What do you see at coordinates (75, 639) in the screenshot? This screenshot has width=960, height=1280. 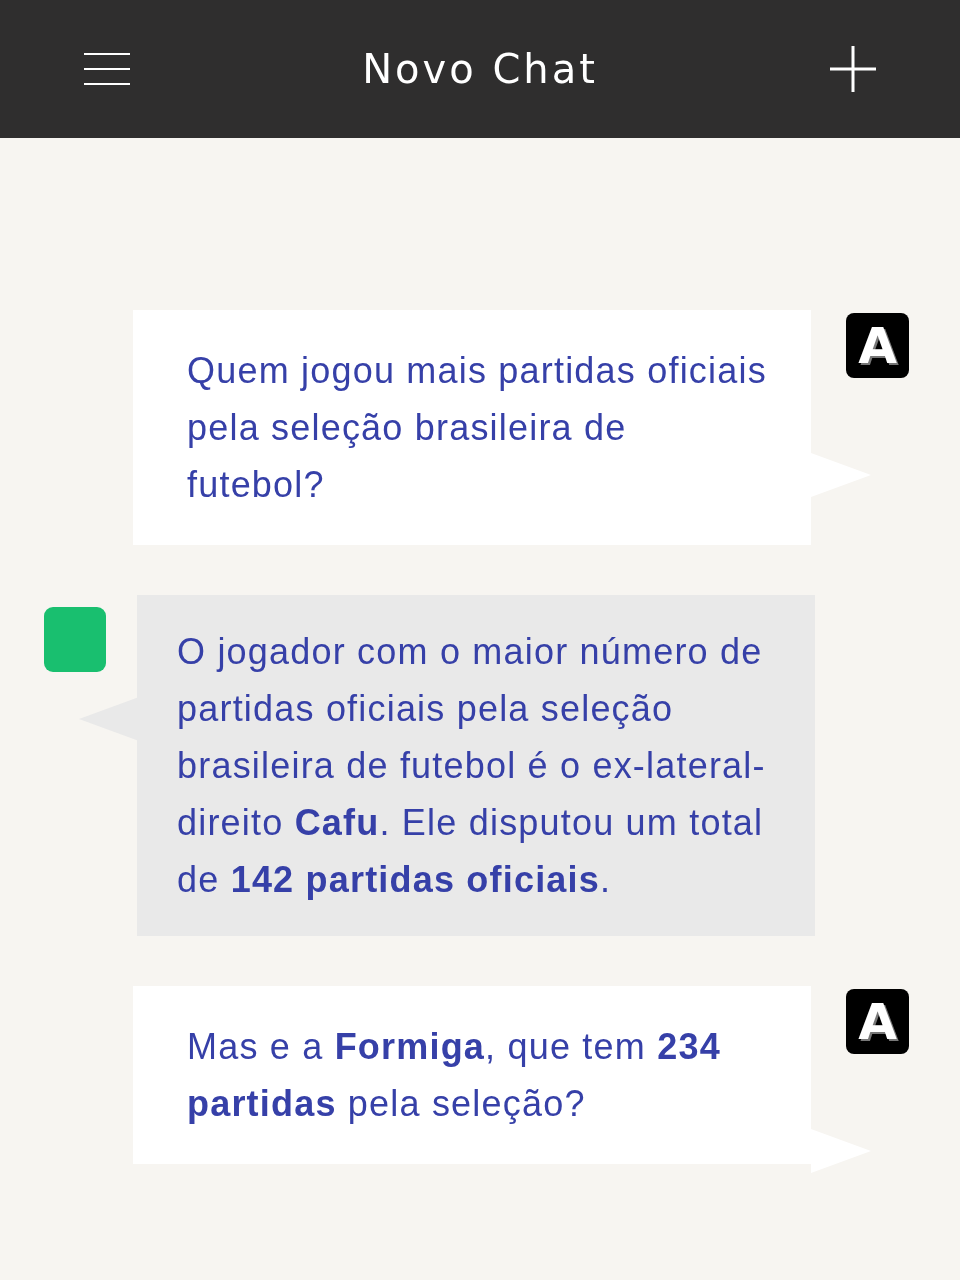 I see `bot-avatar` at bounding box center [75, 639].